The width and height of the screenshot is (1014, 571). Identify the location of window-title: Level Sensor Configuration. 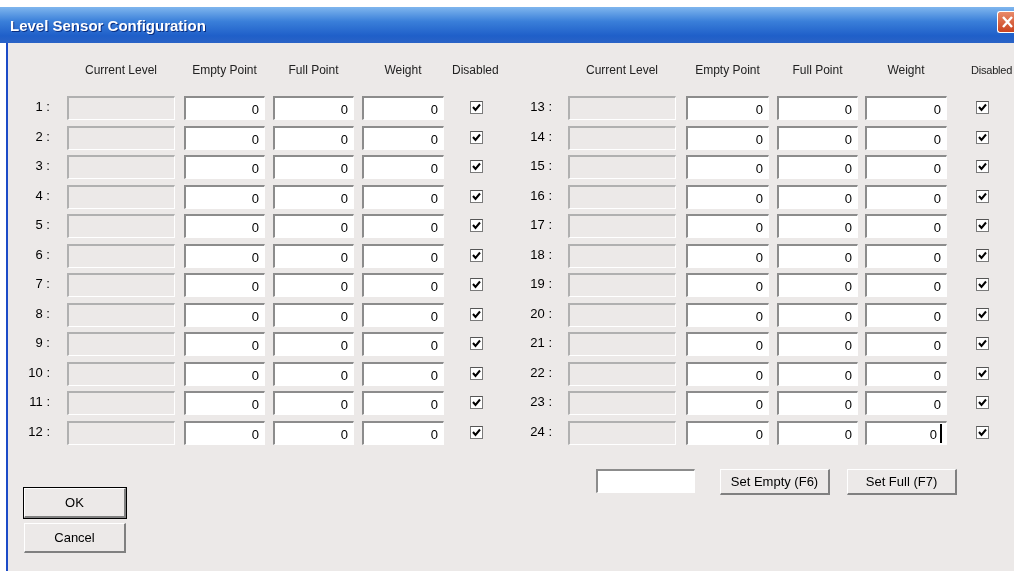
(107, 25).